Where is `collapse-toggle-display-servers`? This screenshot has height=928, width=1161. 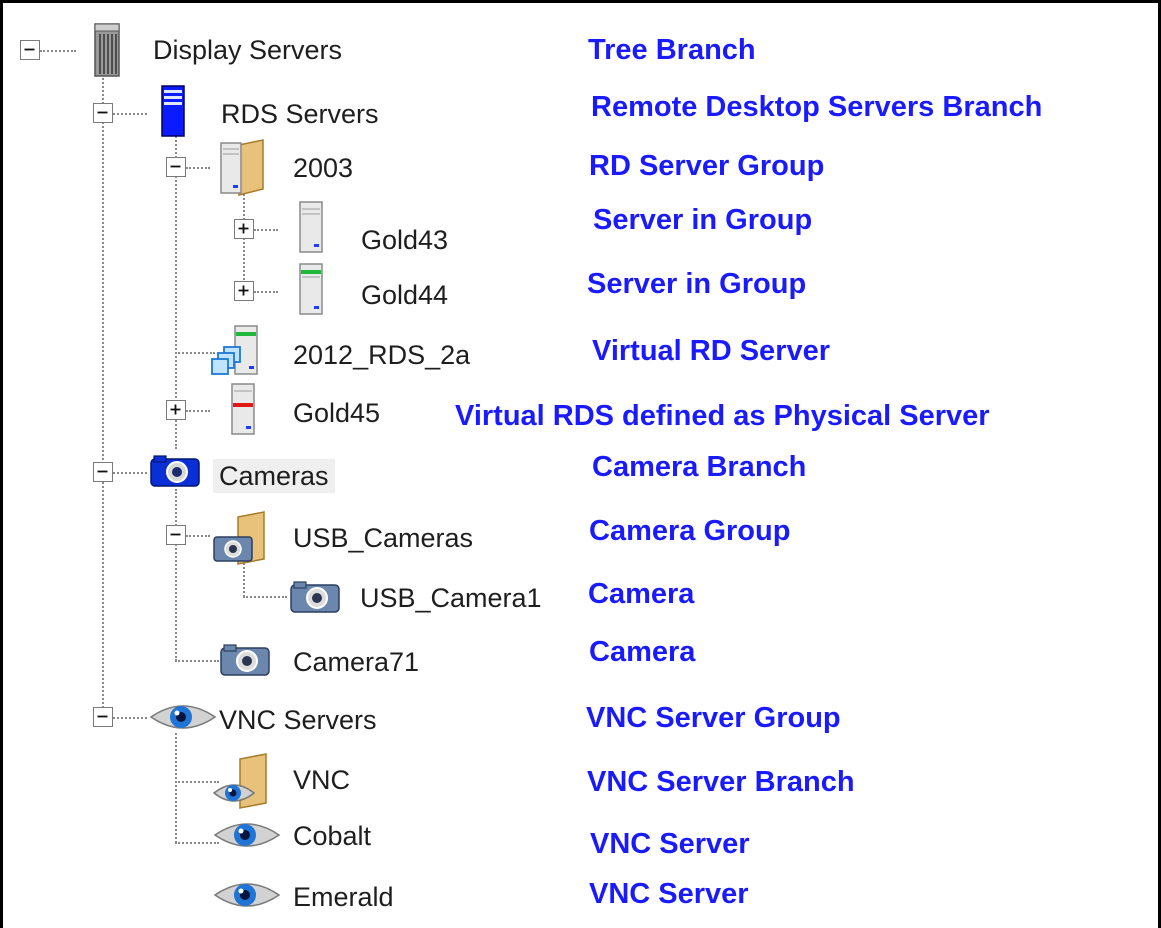
collapse-toggle-display-servers is located at coordinates (30, 50).